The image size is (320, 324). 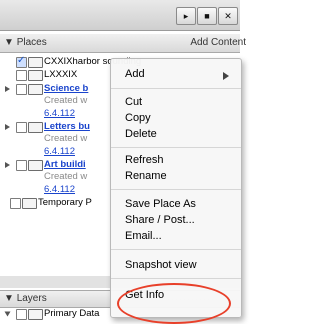 What do you see at coordinates (72, 313) in the screenshot?
I see `layer-label: Primary Data` at bounding box center [72, 313].